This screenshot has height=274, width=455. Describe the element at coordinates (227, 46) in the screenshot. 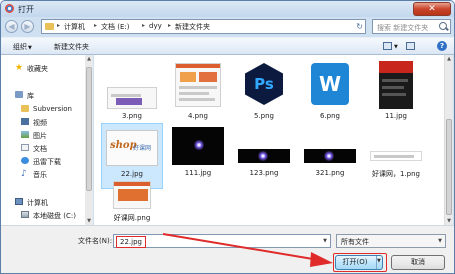

I see `toolbar: 组织▼ 新建文件夹 ▼ ?` at that location.